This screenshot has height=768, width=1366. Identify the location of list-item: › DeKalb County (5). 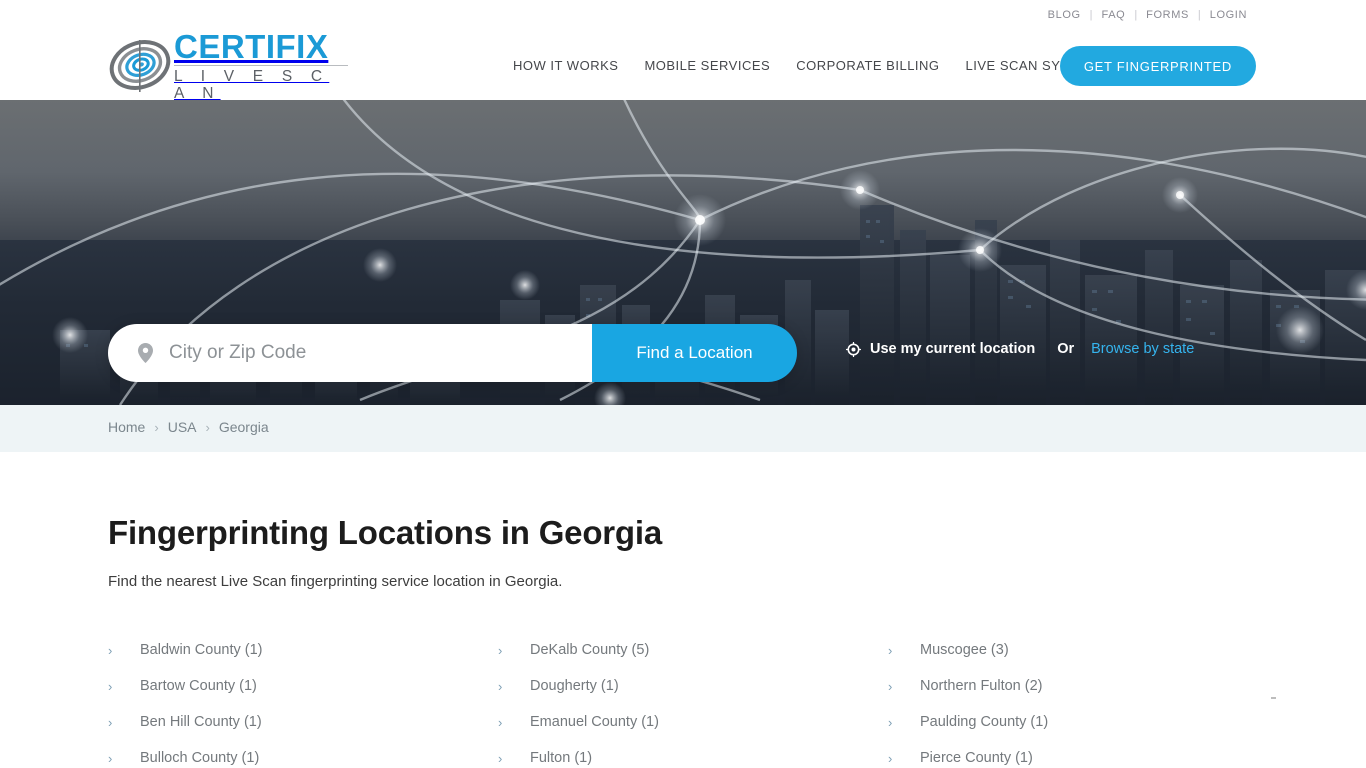
(693, 650).